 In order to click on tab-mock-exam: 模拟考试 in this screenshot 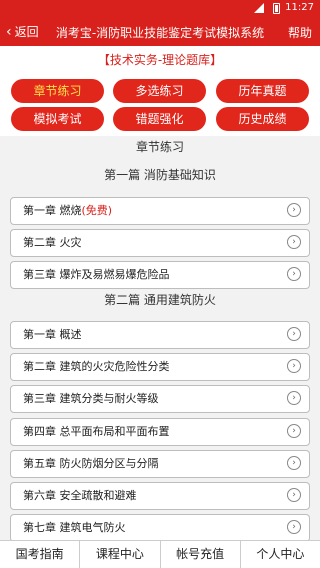, I will do `click(57, 119)`.